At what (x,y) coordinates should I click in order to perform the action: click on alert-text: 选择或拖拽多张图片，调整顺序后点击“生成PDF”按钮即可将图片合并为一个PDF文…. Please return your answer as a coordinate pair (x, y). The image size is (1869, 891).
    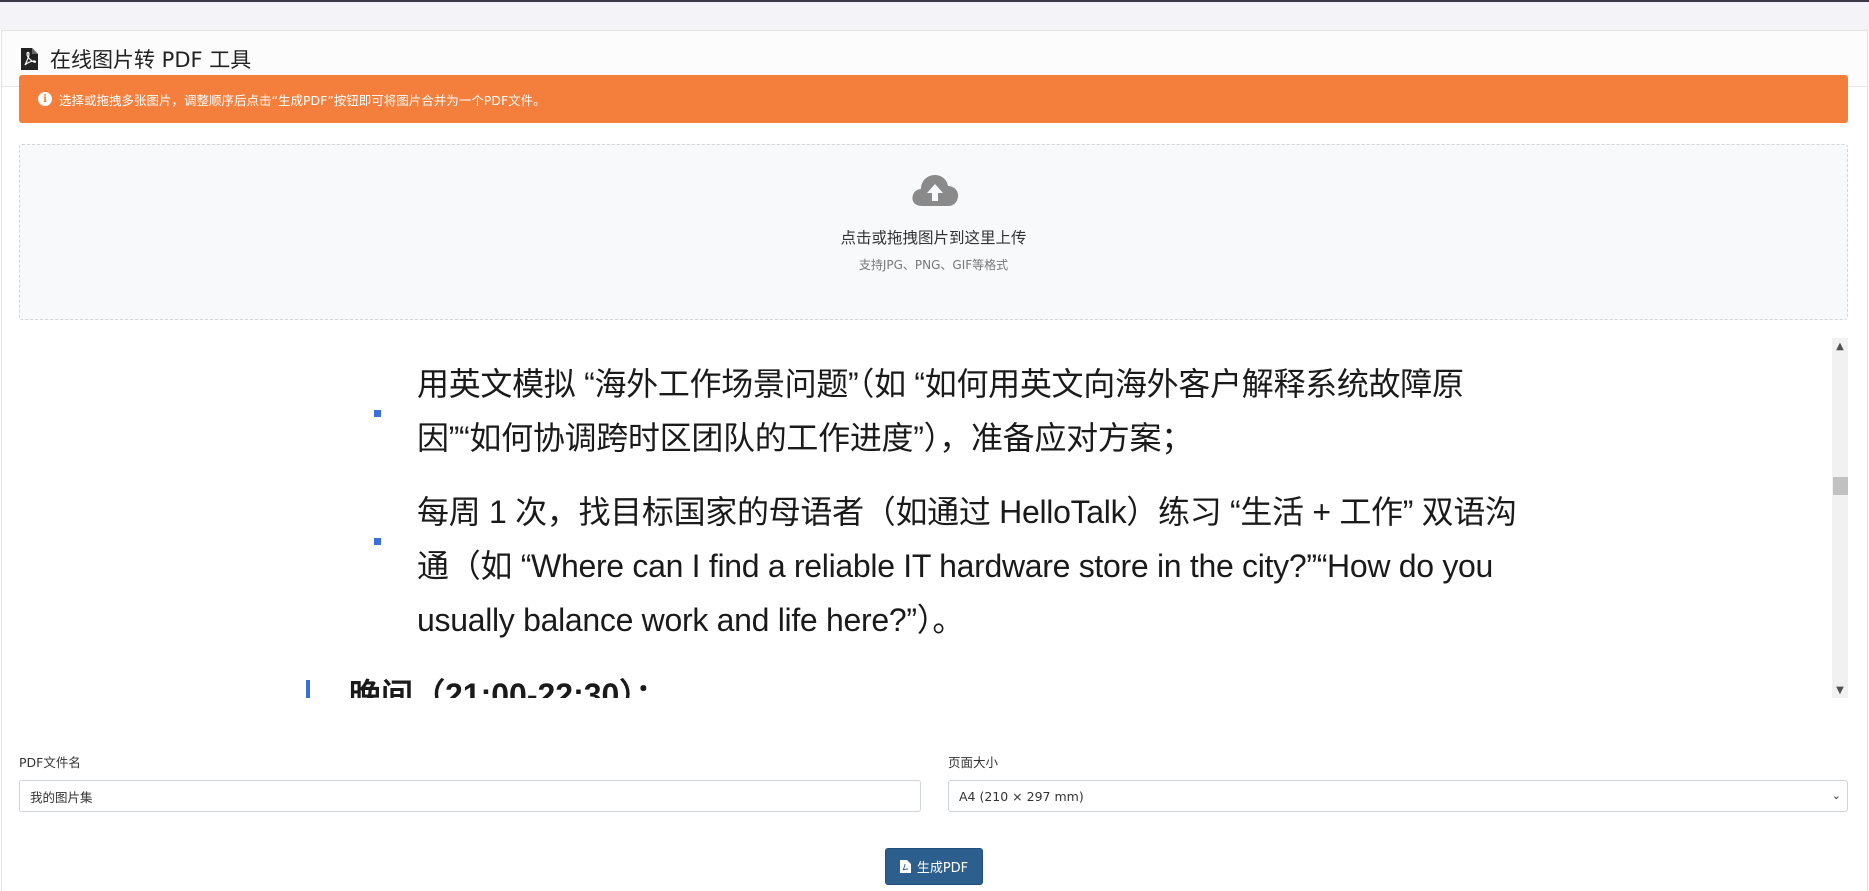
    Looking at the image, I should click on (302, 100).